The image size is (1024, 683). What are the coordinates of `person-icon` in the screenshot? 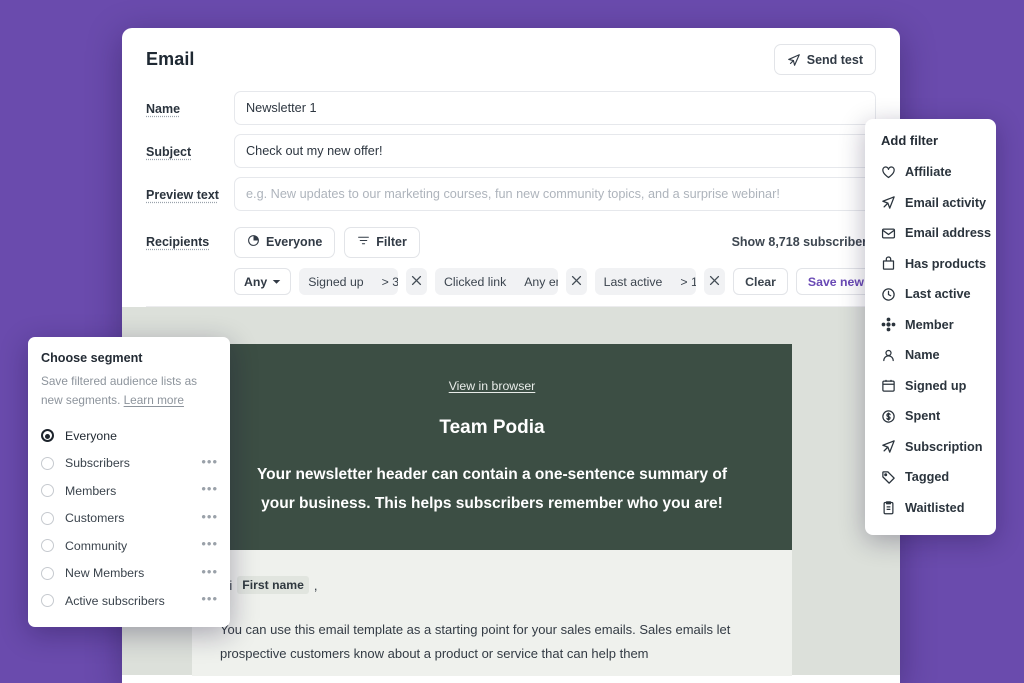 It's located at (888, 355).